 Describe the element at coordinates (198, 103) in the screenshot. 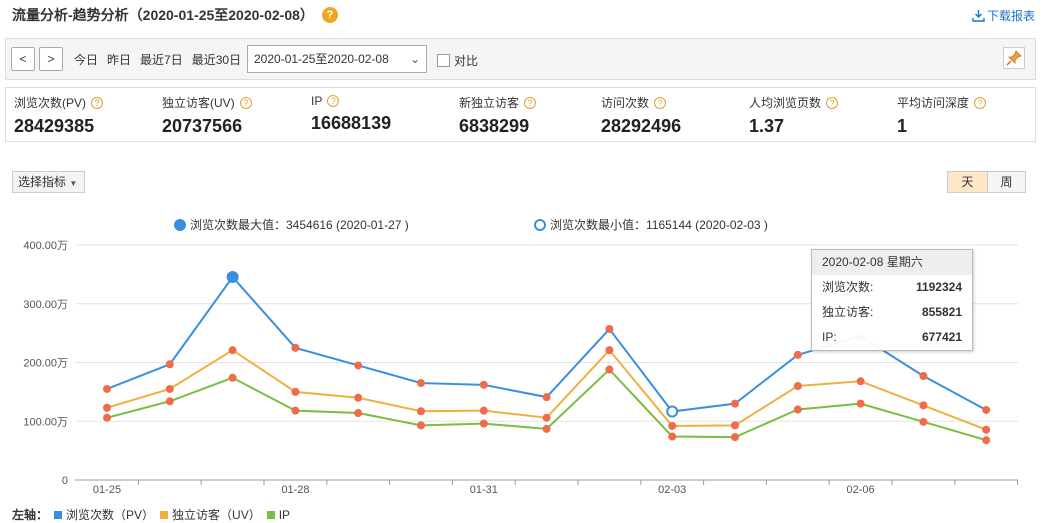

I see `metric-label: 独立访客(UV)` at that location.